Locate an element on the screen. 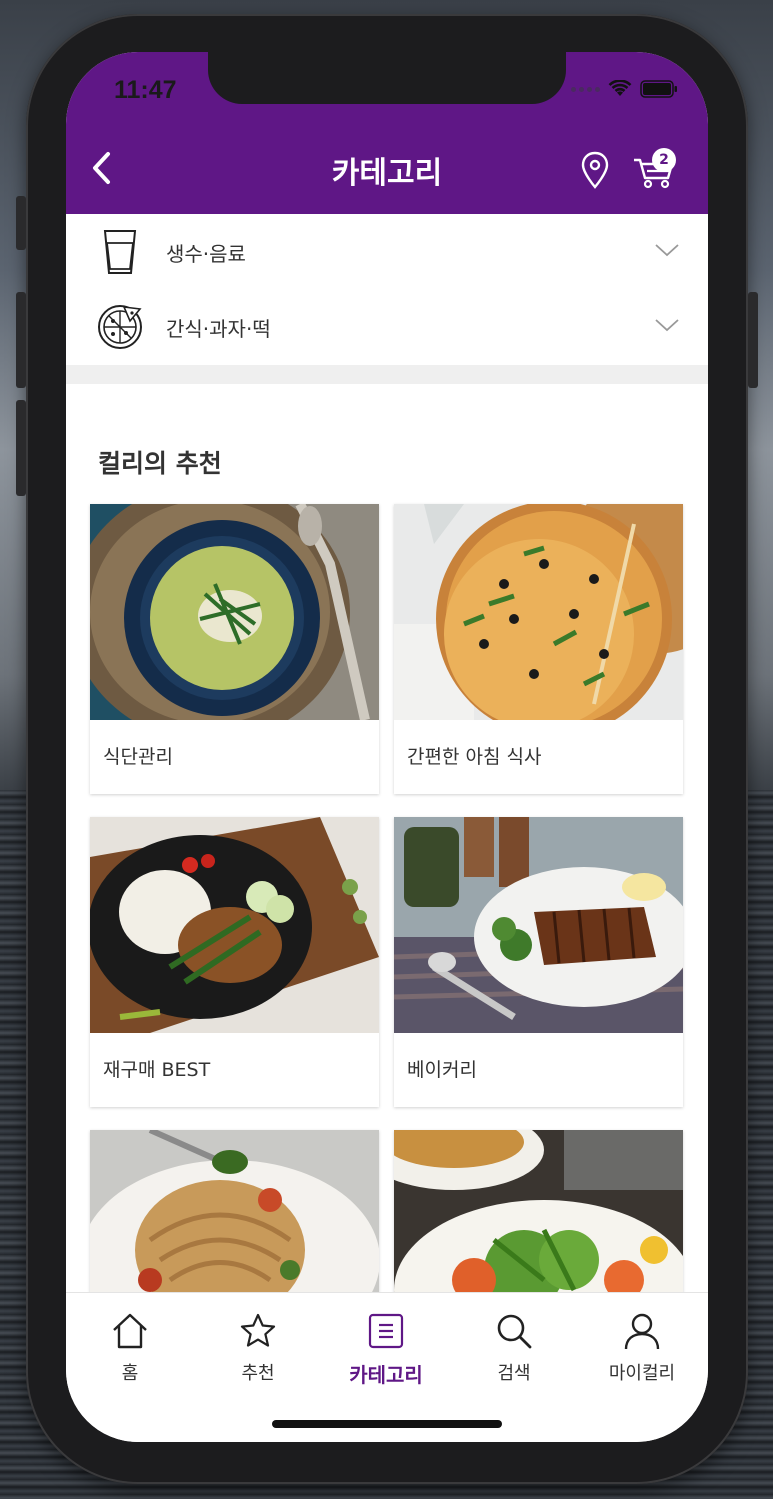 This screenshot has width=773, height=1499. recommend-card-diet: 식단관리 is located at coordinates (234, 649).